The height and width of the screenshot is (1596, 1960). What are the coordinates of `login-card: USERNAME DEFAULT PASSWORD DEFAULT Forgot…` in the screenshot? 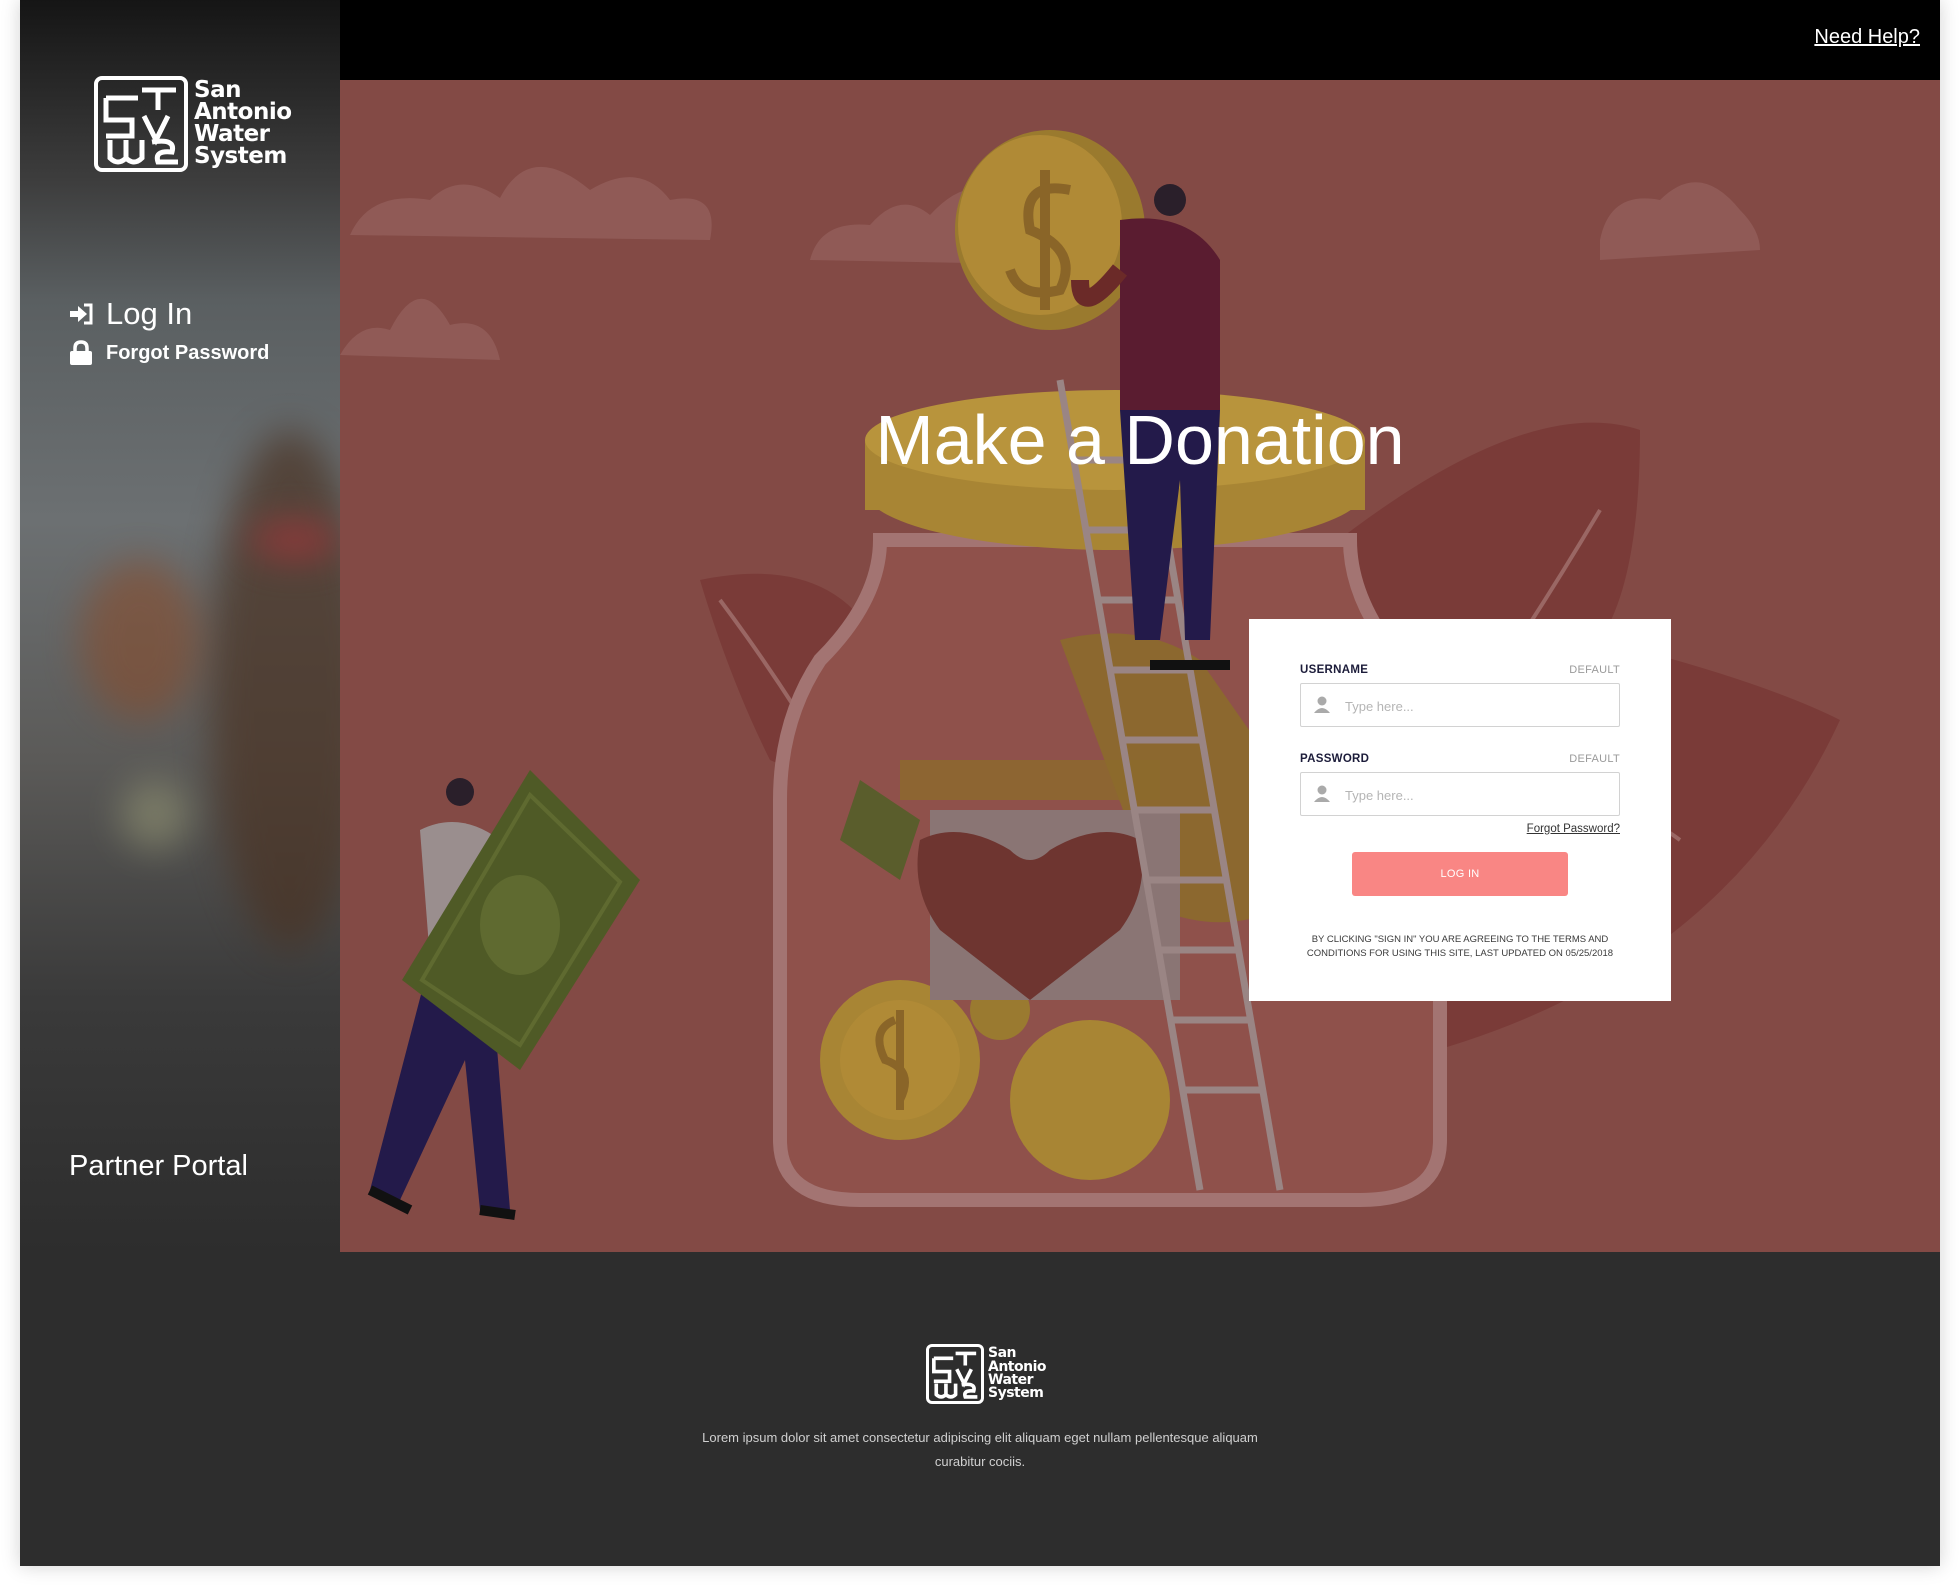 It's located at (1460, 810).